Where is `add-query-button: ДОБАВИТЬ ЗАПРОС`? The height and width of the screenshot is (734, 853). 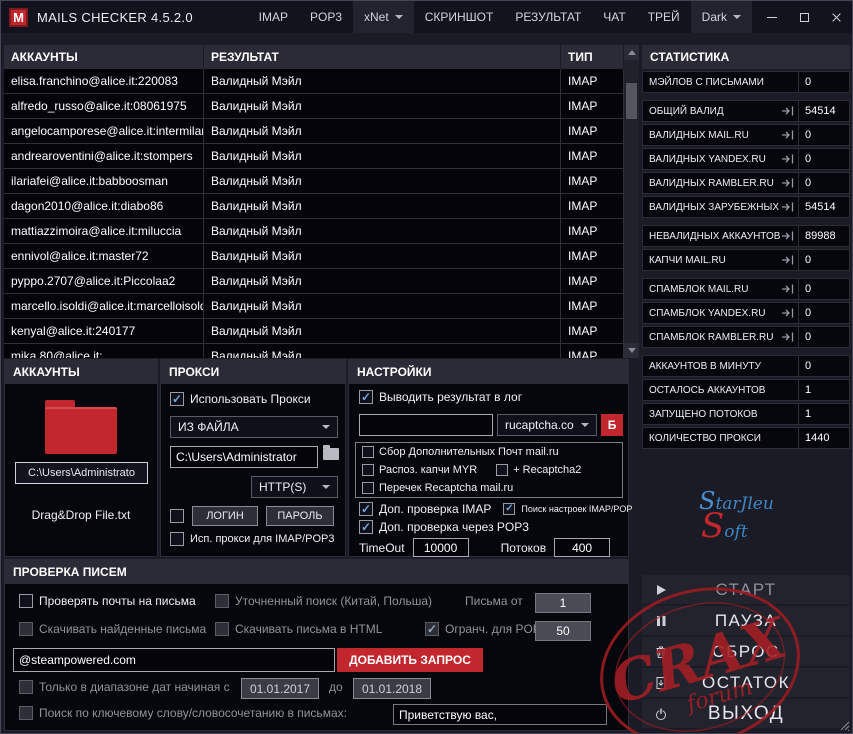
add-query-button: ДОБАВИТЬ ЗАПРОС is located at coordinates (410, 660).